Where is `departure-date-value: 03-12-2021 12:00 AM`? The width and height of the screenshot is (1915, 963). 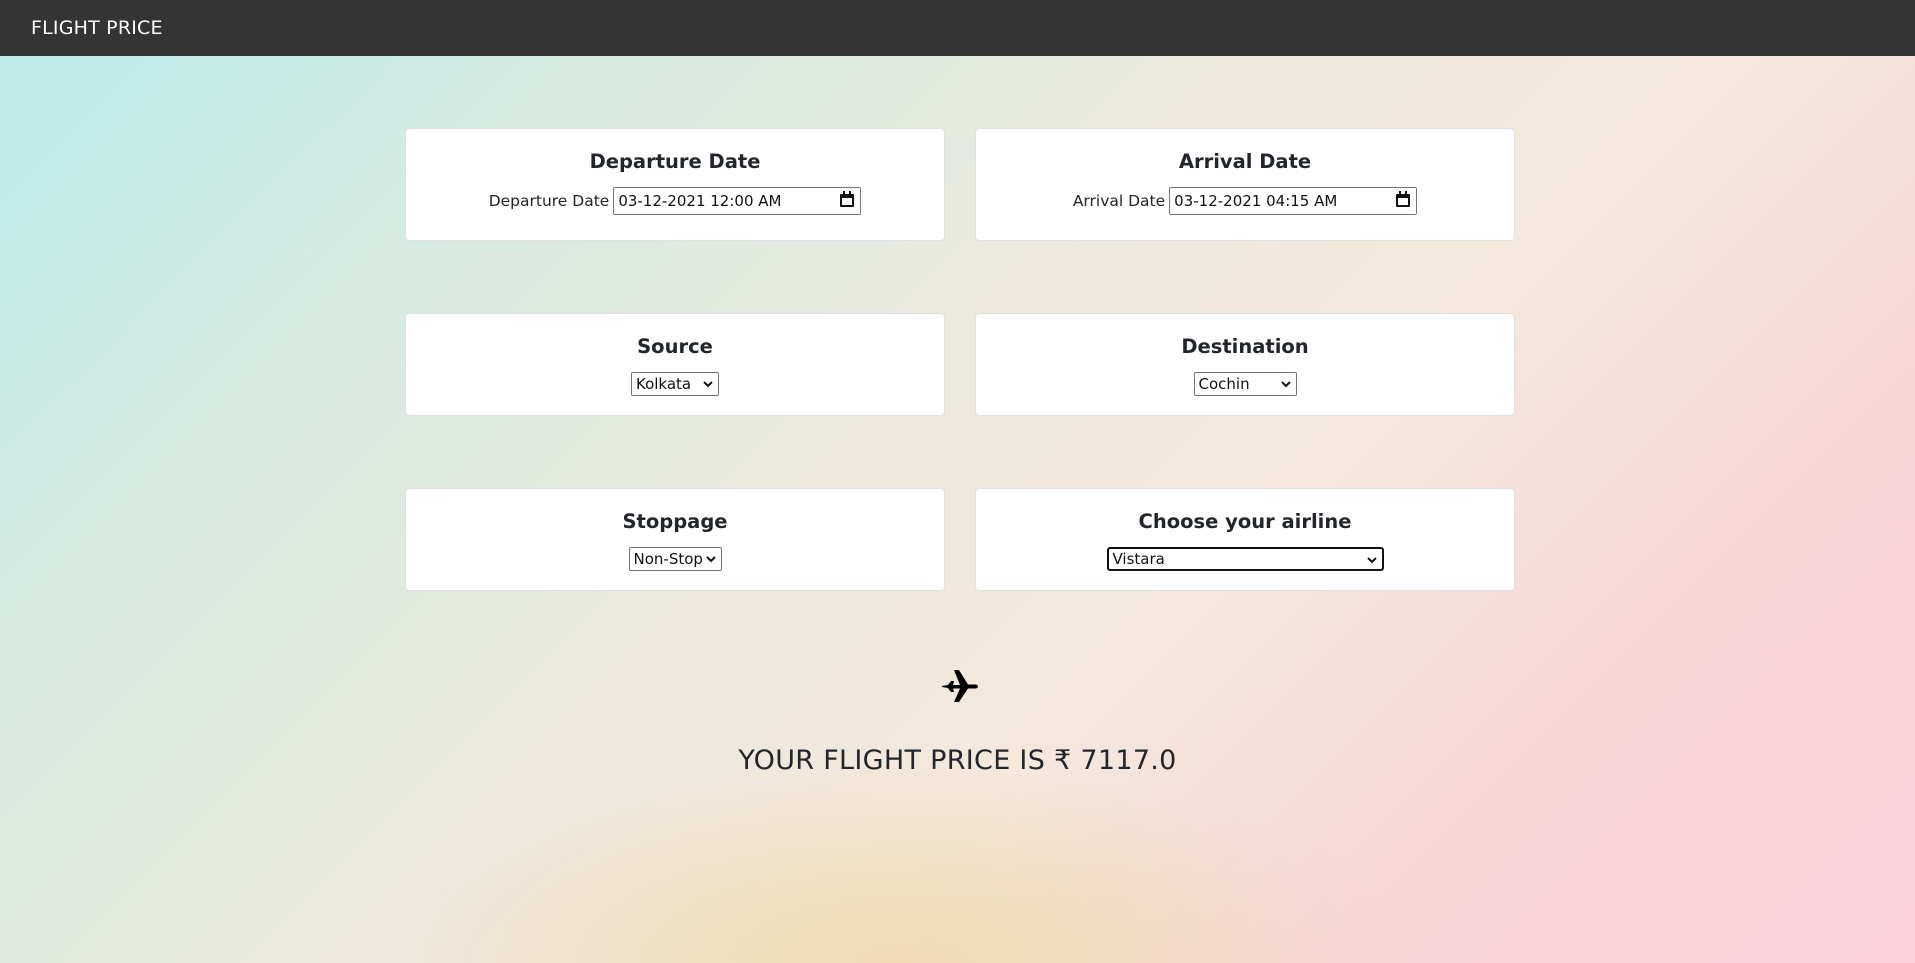 departure-date-value: 03-12-2021 12:00 AM is located at coordinates (700, 201).